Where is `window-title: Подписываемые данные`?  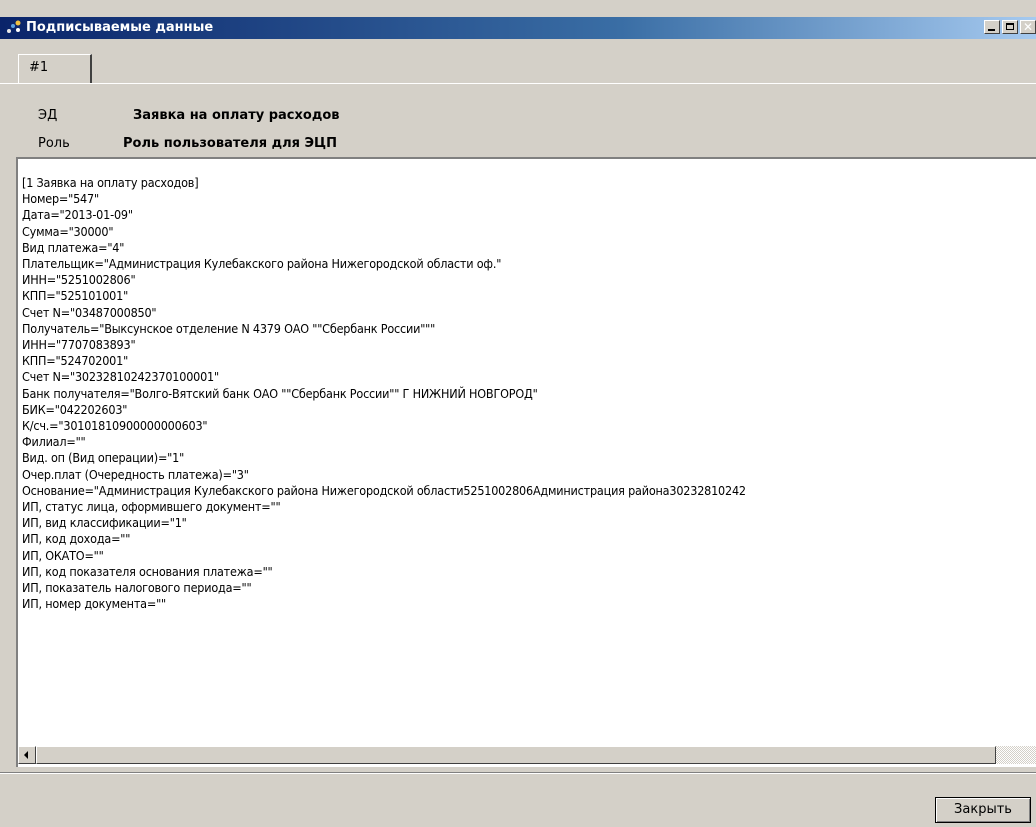 window-title: Подписываемые данные is located at coordinates (120, 27).